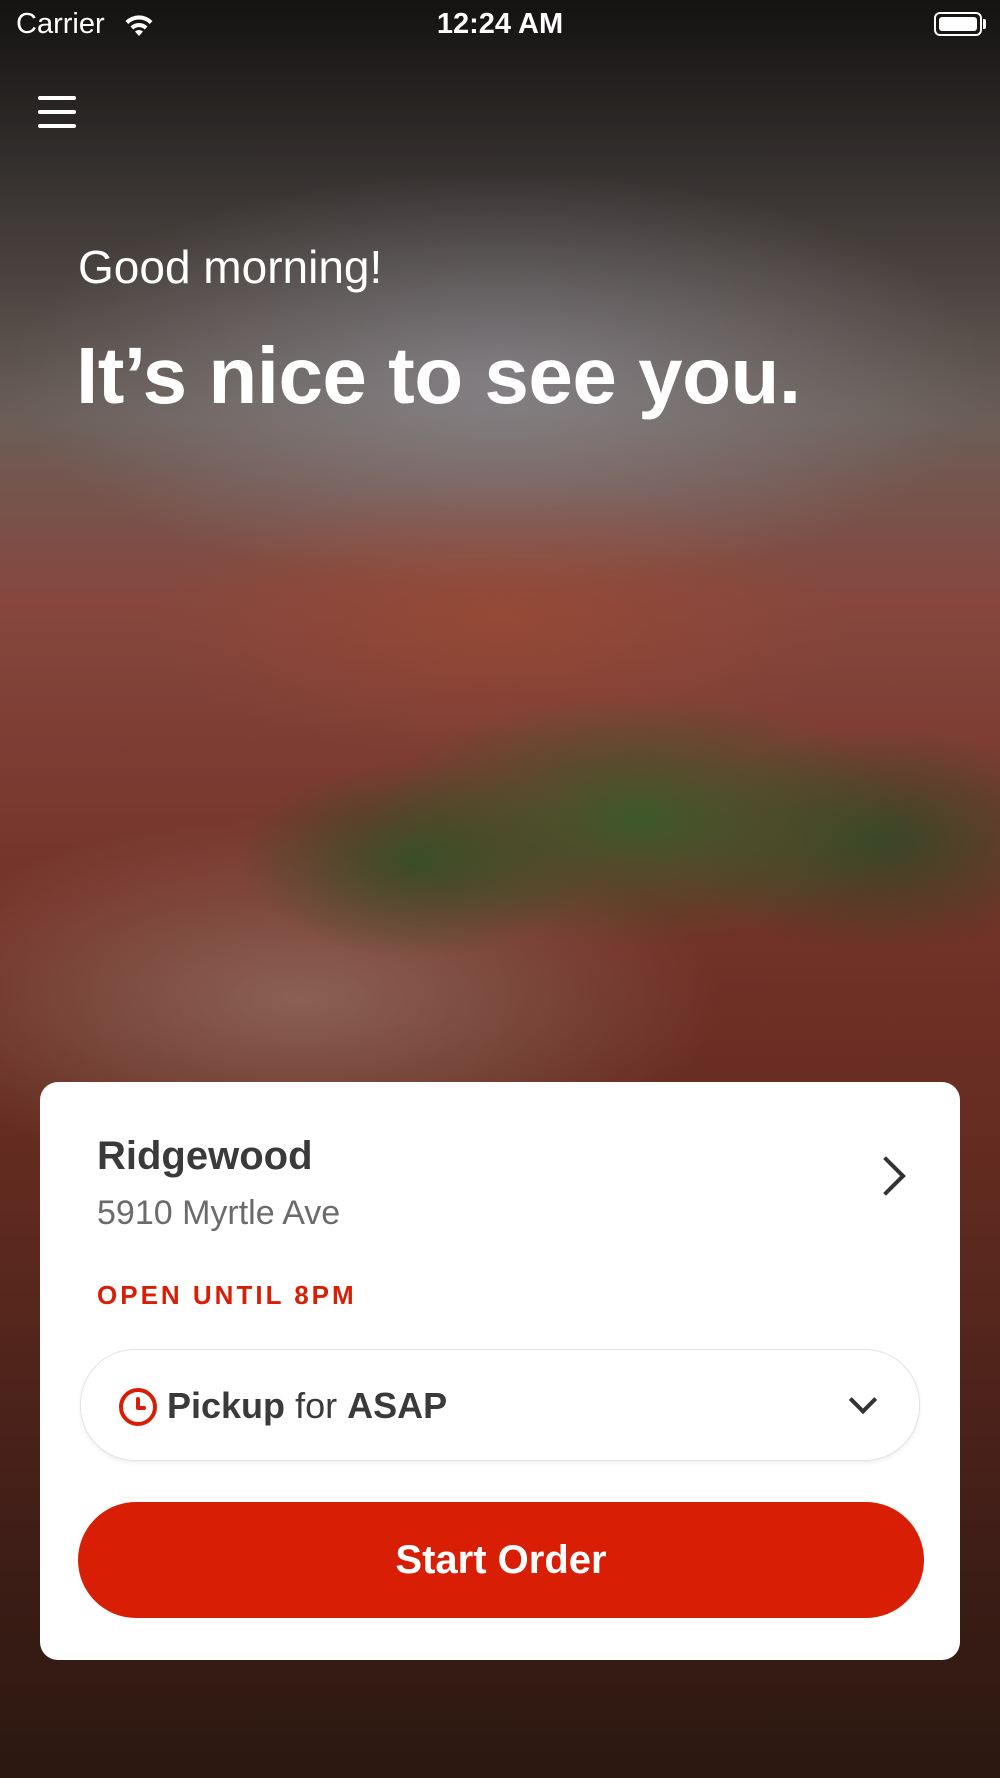 Image resolution: width=1000 pixels, height=1778 pixels. Describe the element at coordinates (500, 1405) in the screenshot. I see `pickup-time-dropdown: Pickup for ASAP` at that location.